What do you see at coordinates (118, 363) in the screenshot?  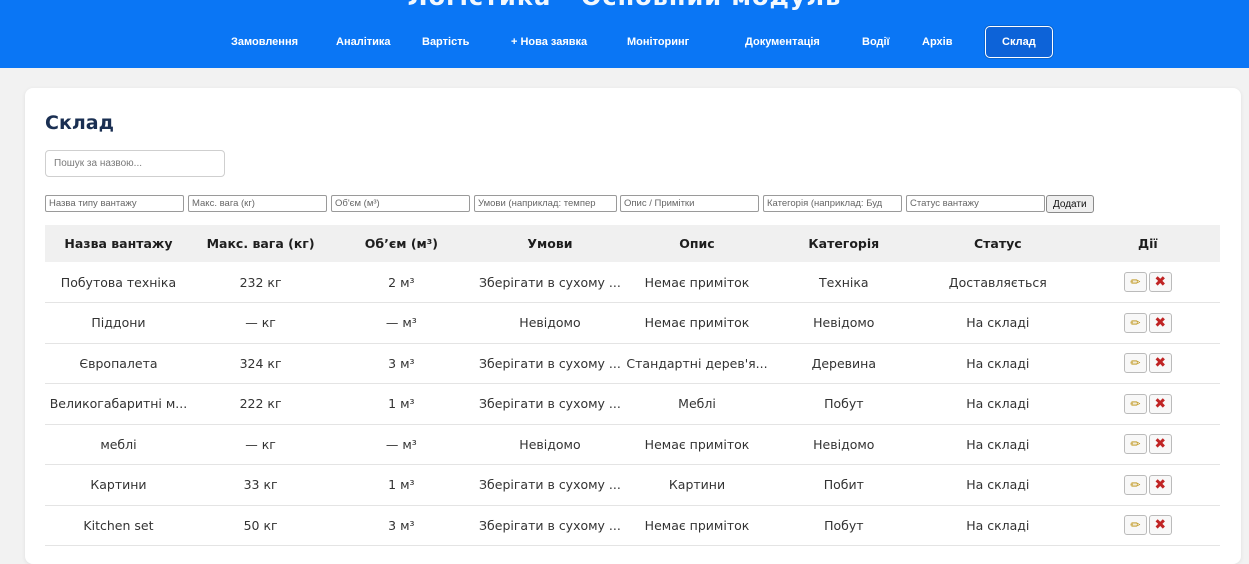 I see `cell-name: Європалета` at bounding box center [118, 363].